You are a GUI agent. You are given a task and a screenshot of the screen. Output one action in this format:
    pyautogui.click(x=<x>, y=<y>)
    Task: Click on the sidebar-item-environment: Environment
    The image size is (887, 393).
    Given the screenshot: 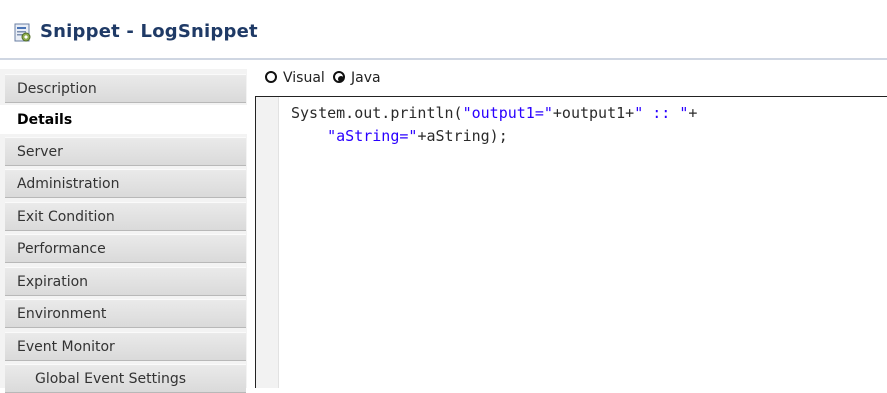 What is the action you would take?
    pyautogui.click(x=125, y=313)
    